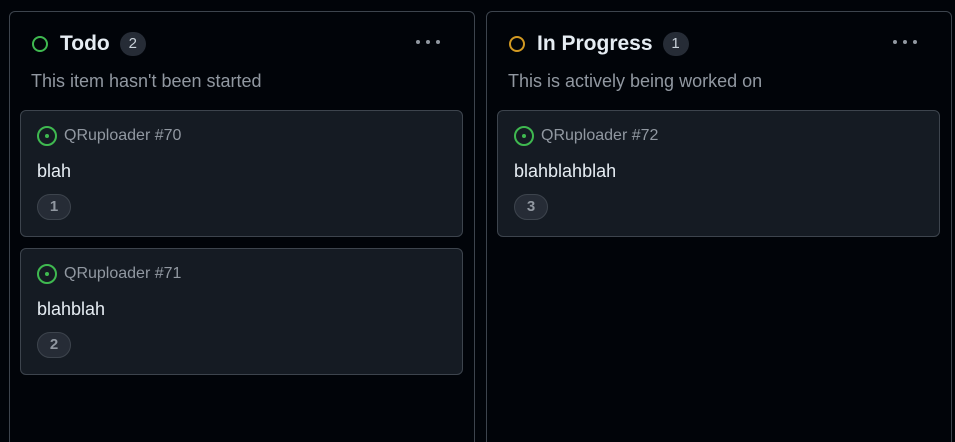 The width and height of the screenshot is (955, 442). What do you see at coordinates (122, 136) in the screenshot?
I see `card-repo-ref: QRuploader #70` at bounding box center [122, 136].